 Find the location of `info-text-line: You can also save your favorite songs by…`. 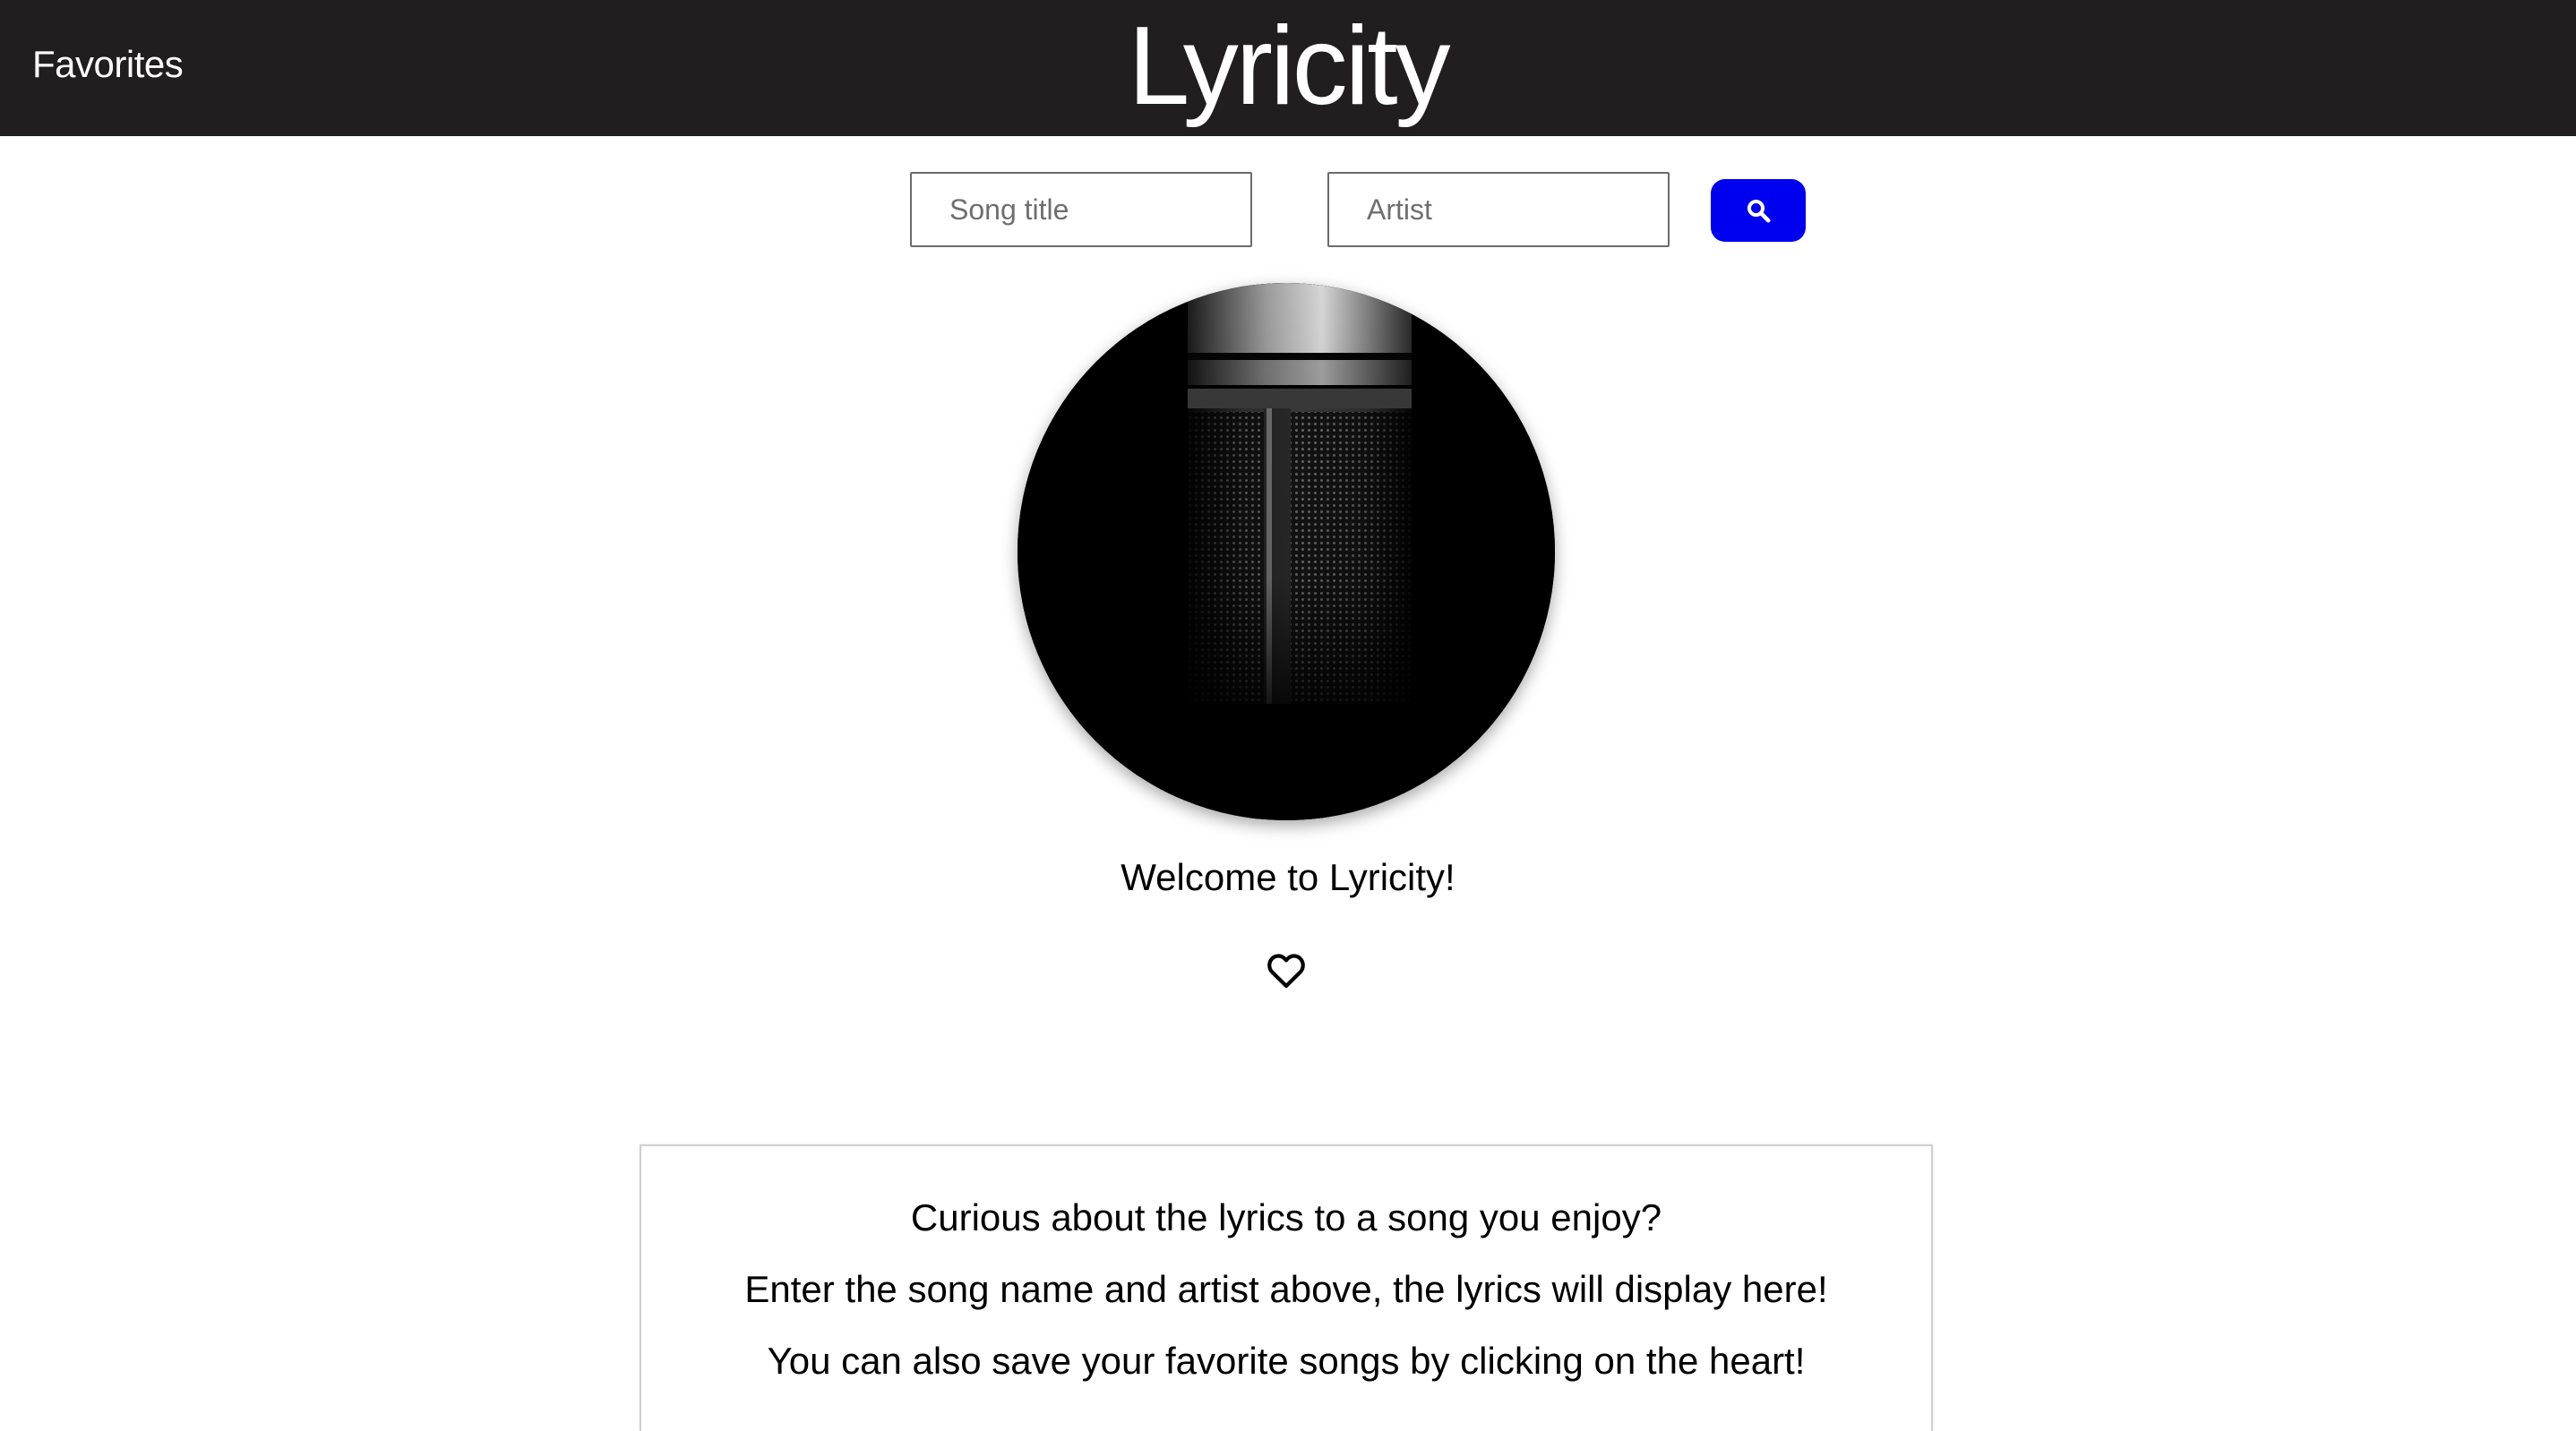

info-text-line: You can also save your favorite songs by… is located at coordinates (1286, 1361).